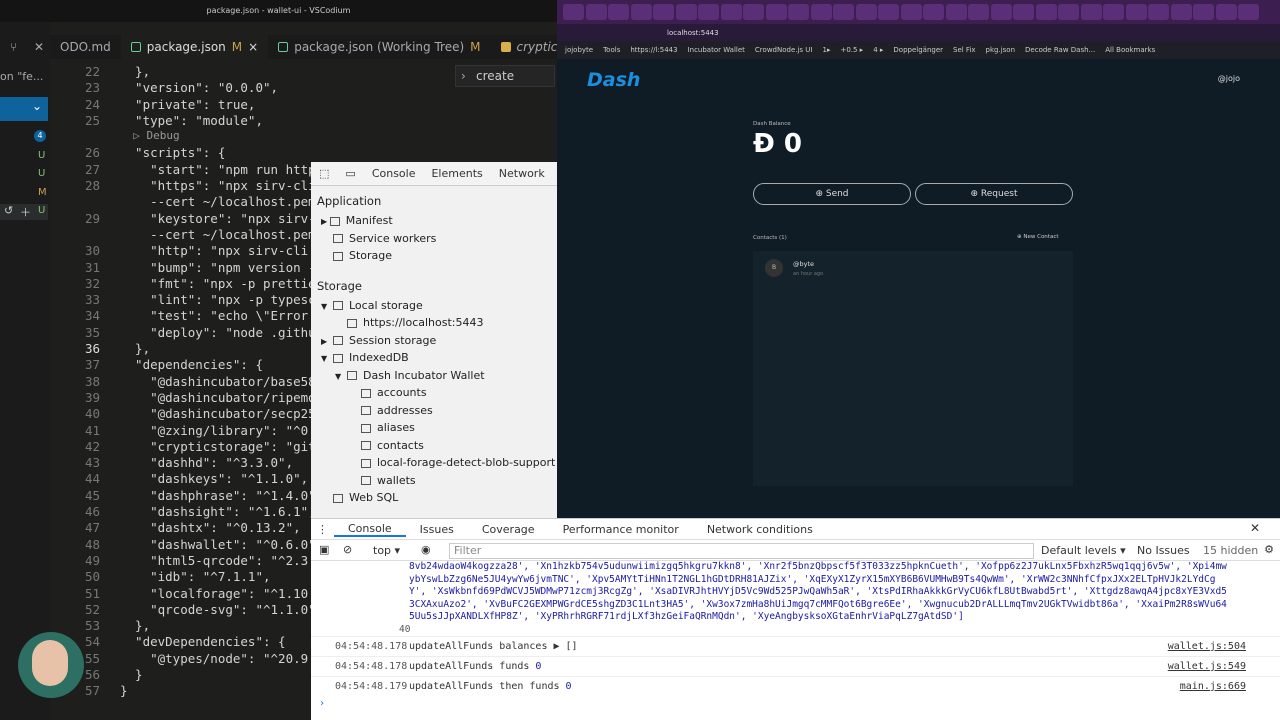 Image resolution: width=1280 pixels, height=720 pixels. What do you see at coordinates (217, 170) in the screenshot?
I see `code-line: "start": "npm run http` at bounding box center [217, 170].